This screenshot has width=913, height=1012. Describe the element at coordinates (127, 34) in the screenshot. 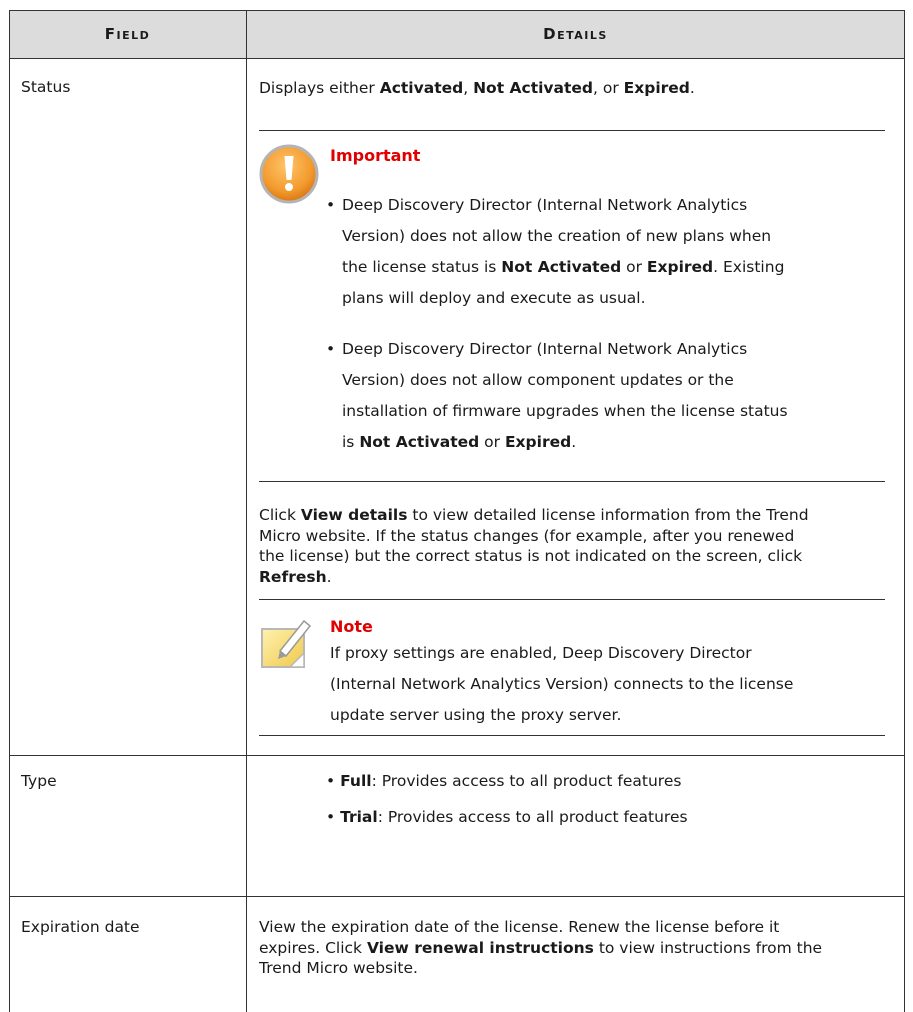

I see `header-field: Field` at that location.